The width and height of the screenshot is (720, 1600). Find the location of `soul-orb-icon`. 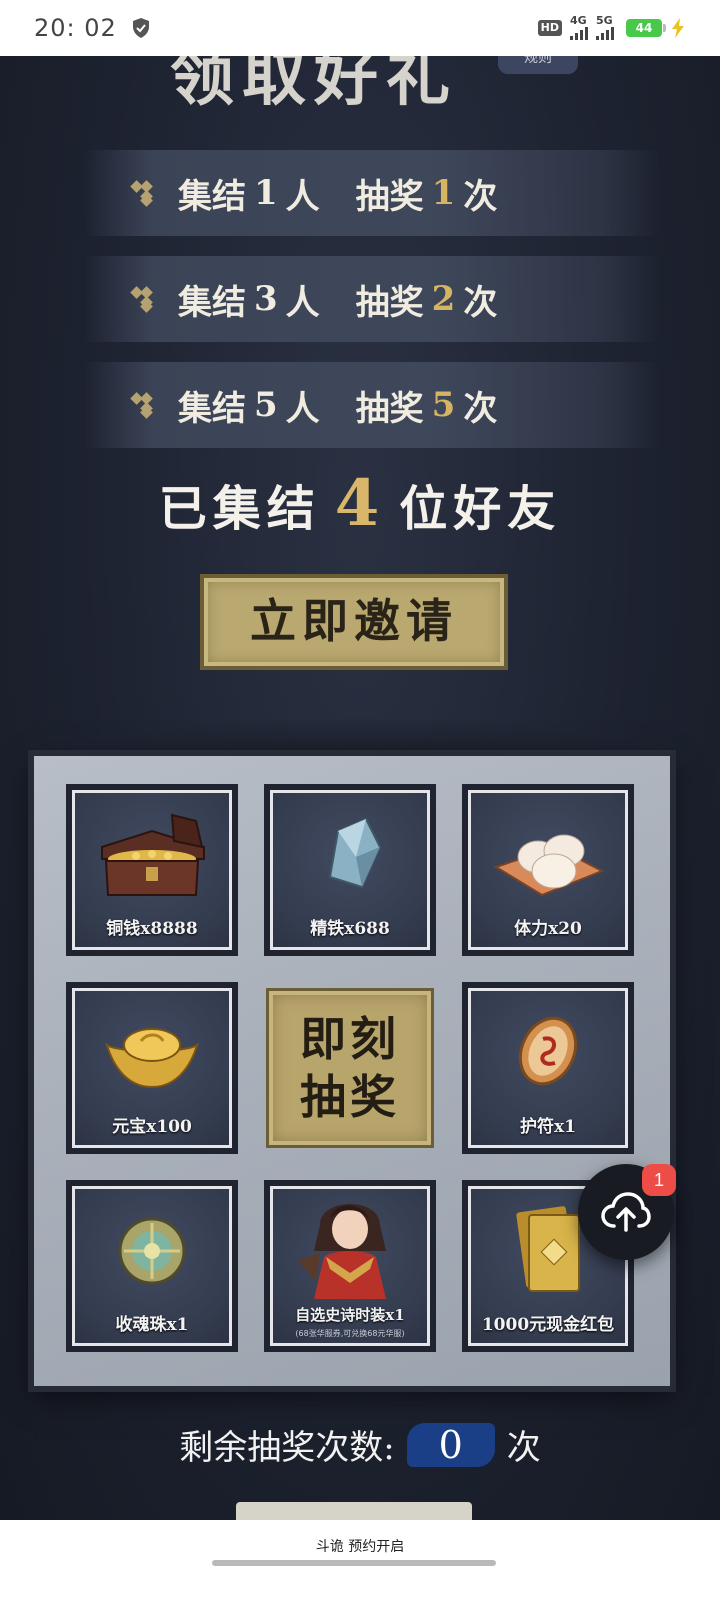

soul-orb-icon is located at coordinates (152, 1251).